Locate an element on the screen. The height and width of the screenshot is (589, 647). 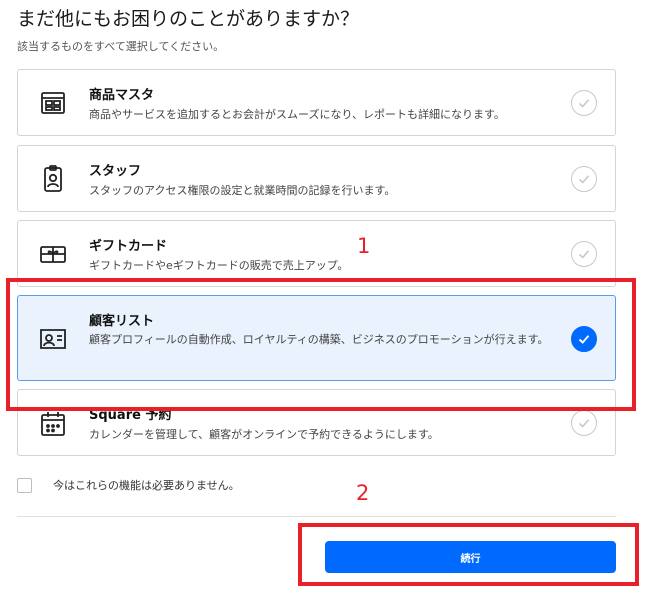
none-option-row: 今はこれらの機能は必要ありません。 is located at coordinates (128, 485).